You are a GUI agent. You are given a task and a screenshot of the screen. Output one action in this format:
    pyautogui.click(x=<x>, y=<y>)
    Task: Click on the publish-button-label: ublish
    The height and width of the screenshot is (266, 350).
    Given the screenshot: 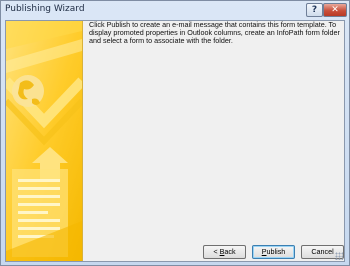 What is the action you would take?
    pyautogui.click(x=276, y=251)
    